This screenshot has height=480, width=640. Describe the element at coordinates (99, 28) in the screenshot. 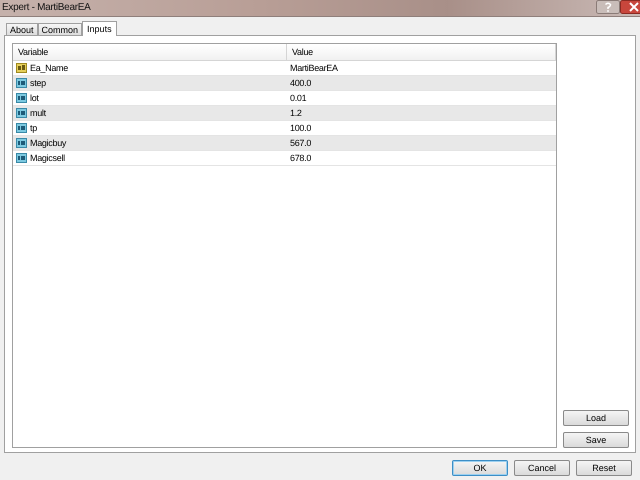

I see `tab: Inputs` at that location.